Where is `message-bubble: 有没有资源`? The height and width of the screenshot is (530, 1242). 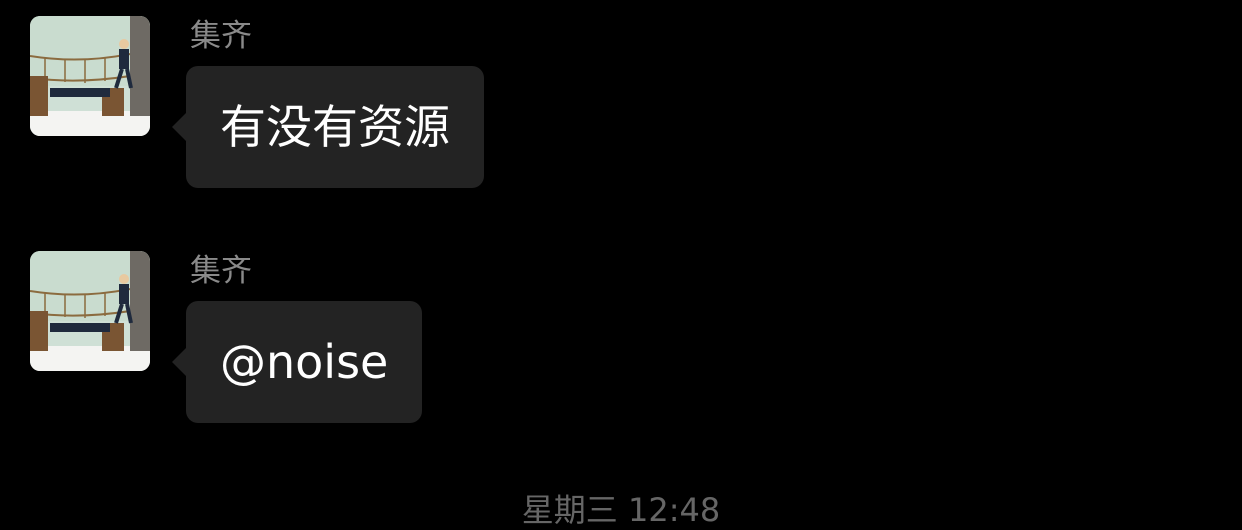
message-bubble: 有没有资源 is located at coordinates (328, 127).